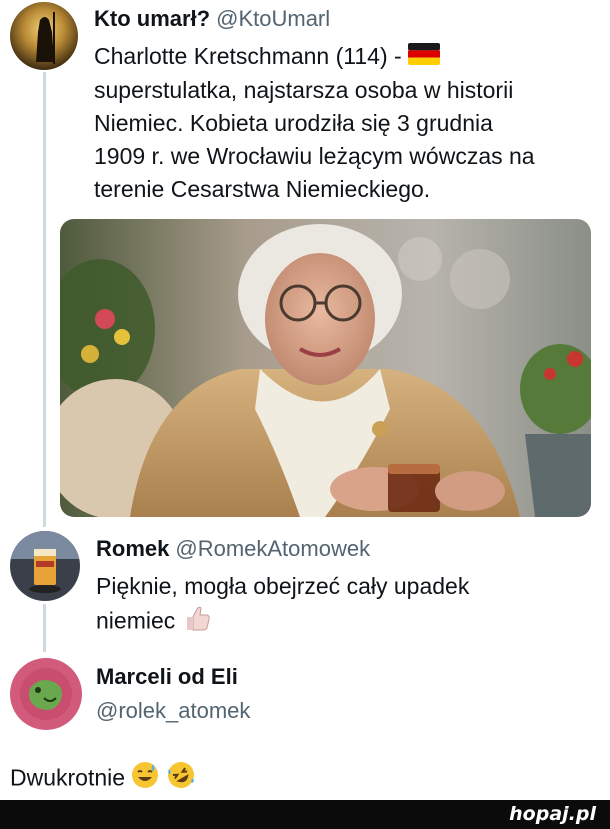 The image size is (610, 829). I want to click on post1-header: Kto umarł? @KtoUmarl, so click(212, 19).